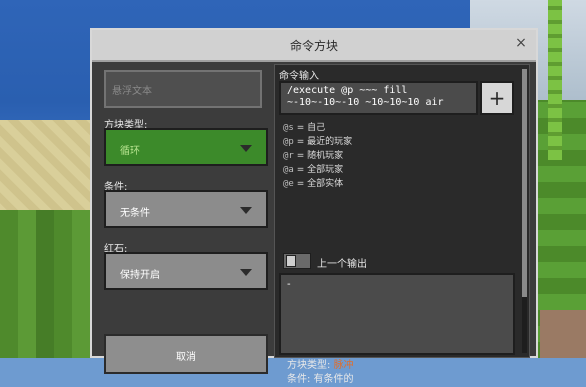 The height and width of the screenshot is (387, 586). I want to click on redstone-dropdown: 保持开启, so click(186, 271).